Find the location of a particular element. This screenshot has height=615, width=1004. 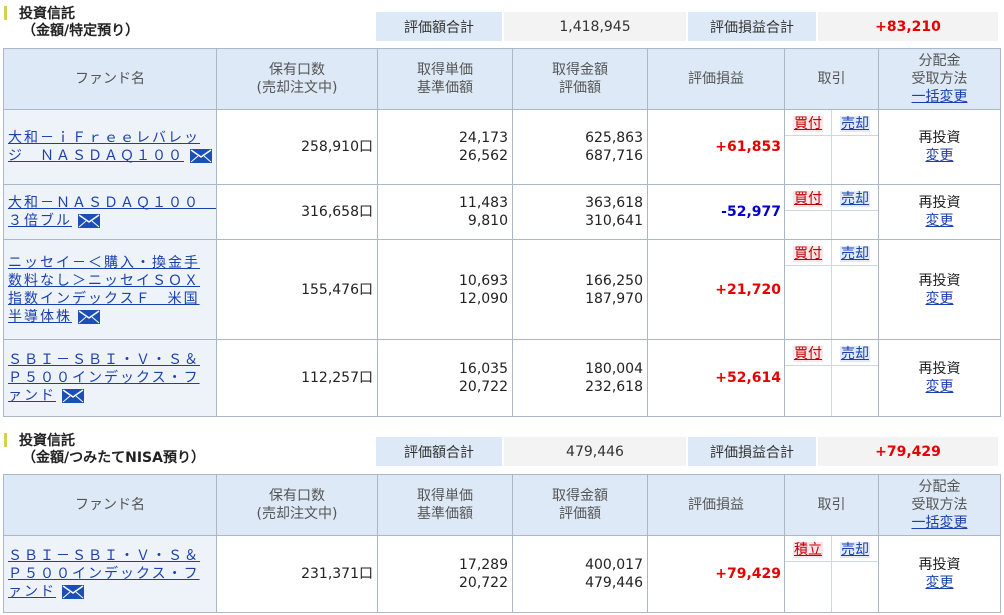

pl-cell: +61,853 is located at coordinates (716, 147).